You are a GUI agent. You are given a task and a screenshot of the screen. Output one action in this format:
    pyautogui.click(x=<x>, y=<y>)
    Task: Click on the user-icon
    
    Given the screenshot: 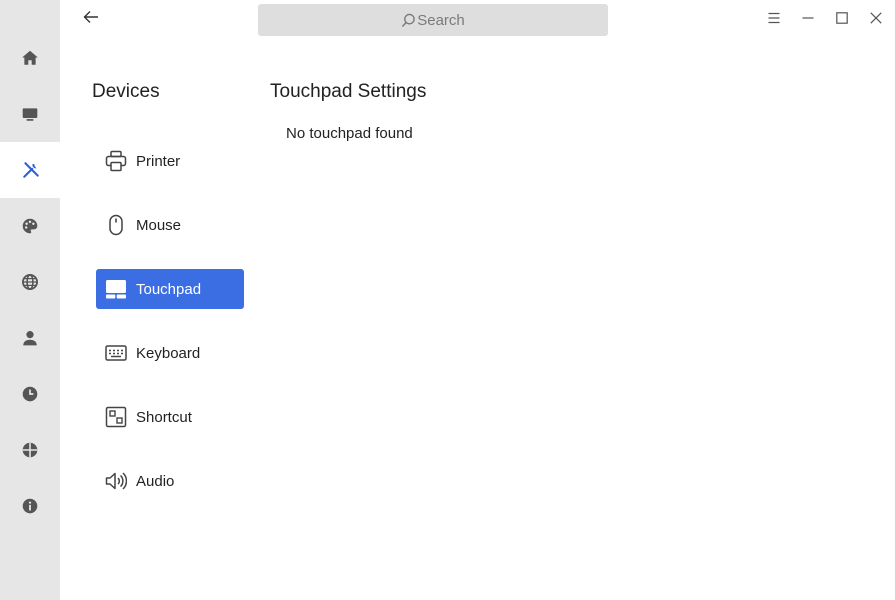 What is the action you would take?
    pyautogui.click(x=30, y=338)
    